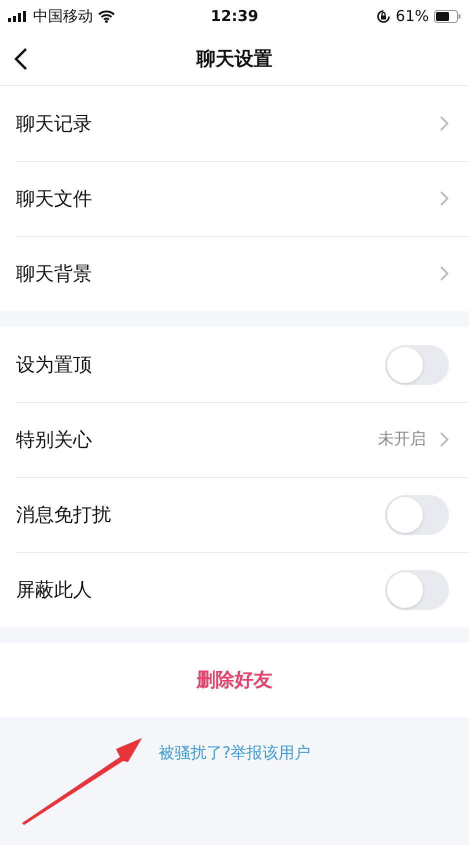  What do you see at coordinates (18, 16) in the screenshot?
I see `signal-icon` at bounding box center [18, 16].